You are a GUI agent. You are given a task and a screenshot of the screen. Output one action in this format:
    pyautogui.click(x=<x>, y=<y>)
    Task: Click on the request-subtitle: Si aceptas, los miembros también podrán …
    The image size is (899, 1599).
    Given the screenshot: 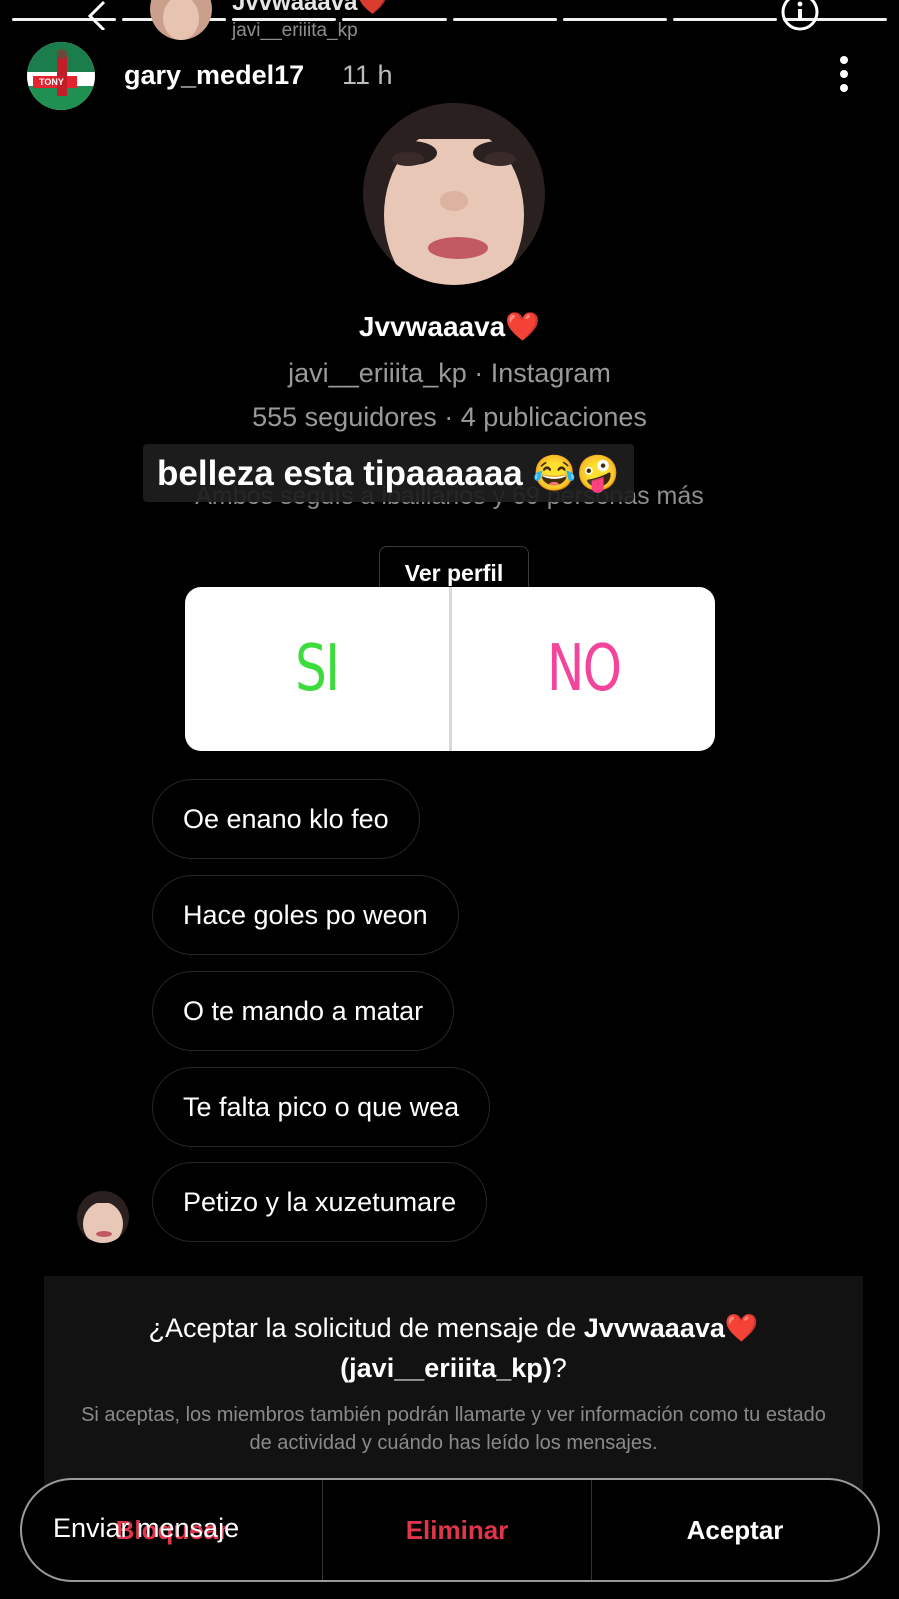 What is the action you would take?
    pyautogui.click(x=453, y=1429)
    